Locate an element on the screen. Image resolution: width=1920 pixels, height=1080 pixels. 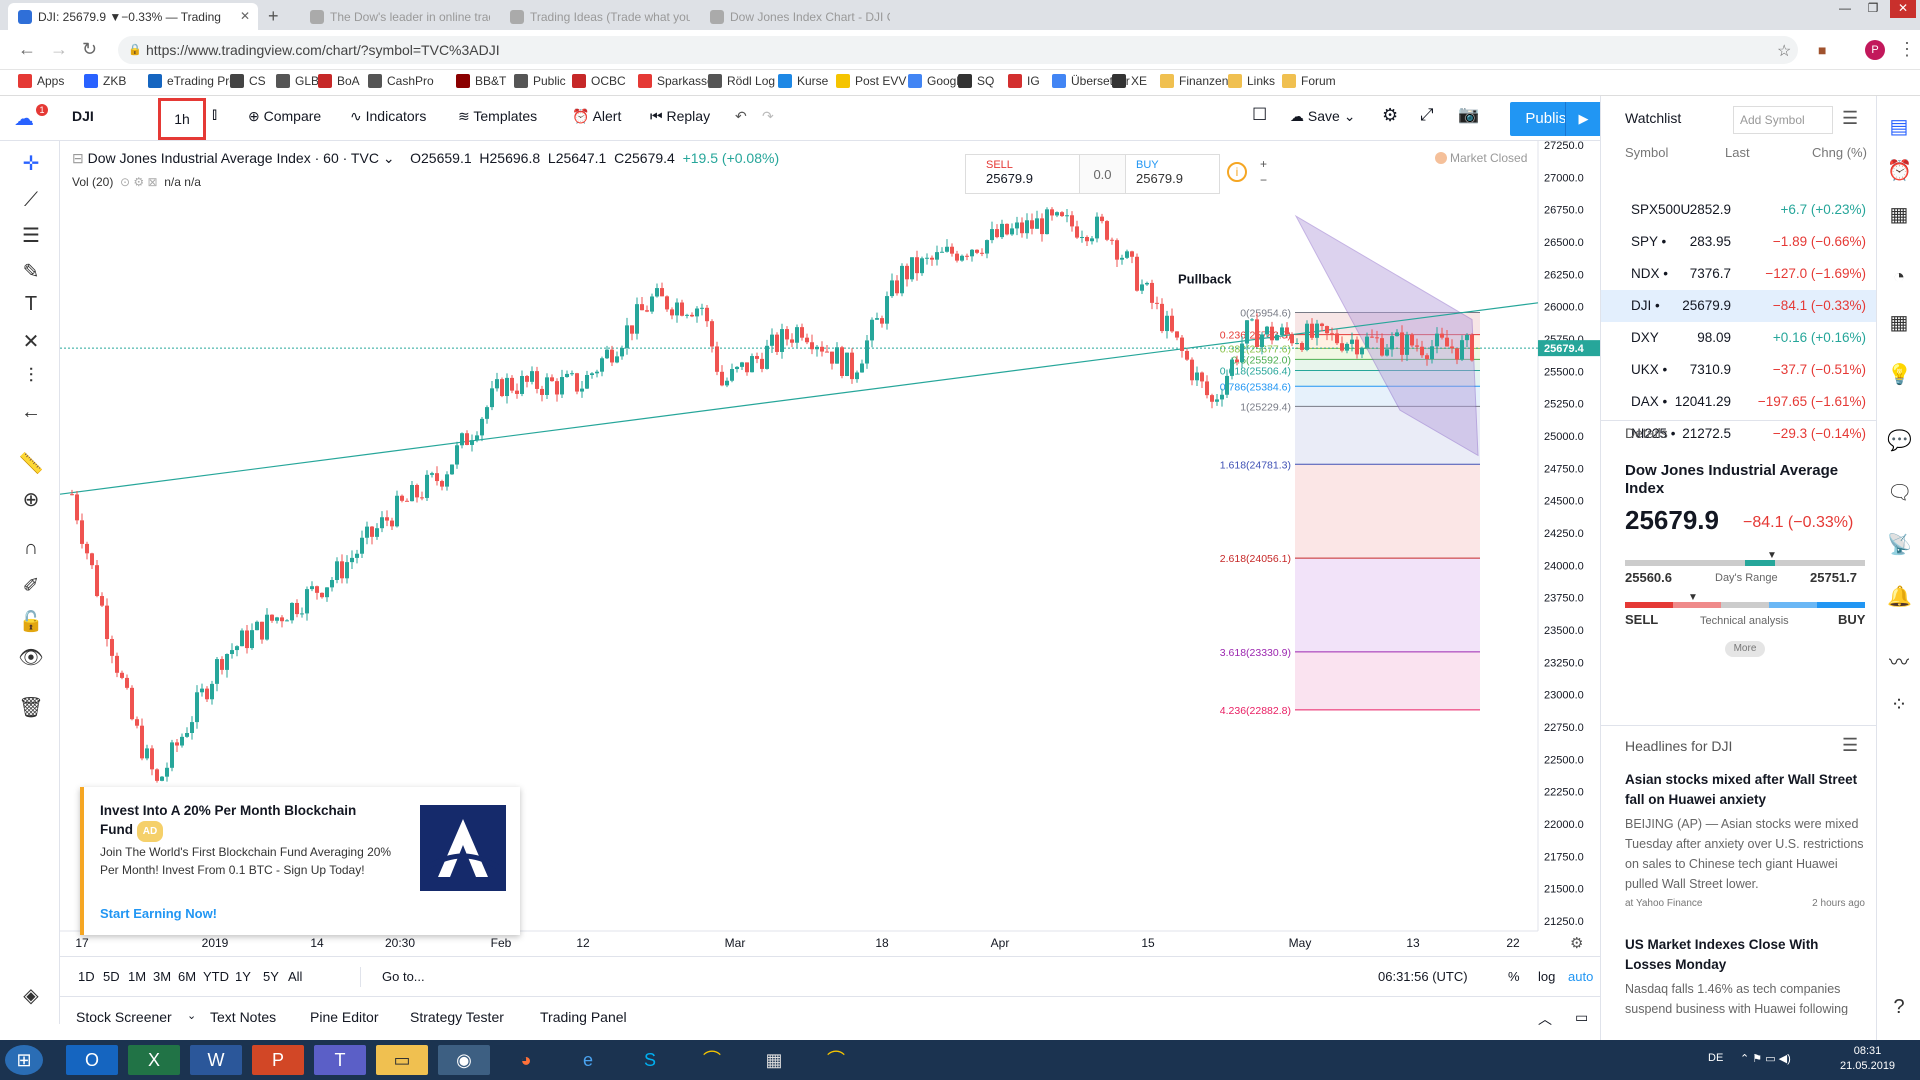
tray-icons: ⌃ ⚑ ▭ ◀) is located at coordinates (1765, 1058).